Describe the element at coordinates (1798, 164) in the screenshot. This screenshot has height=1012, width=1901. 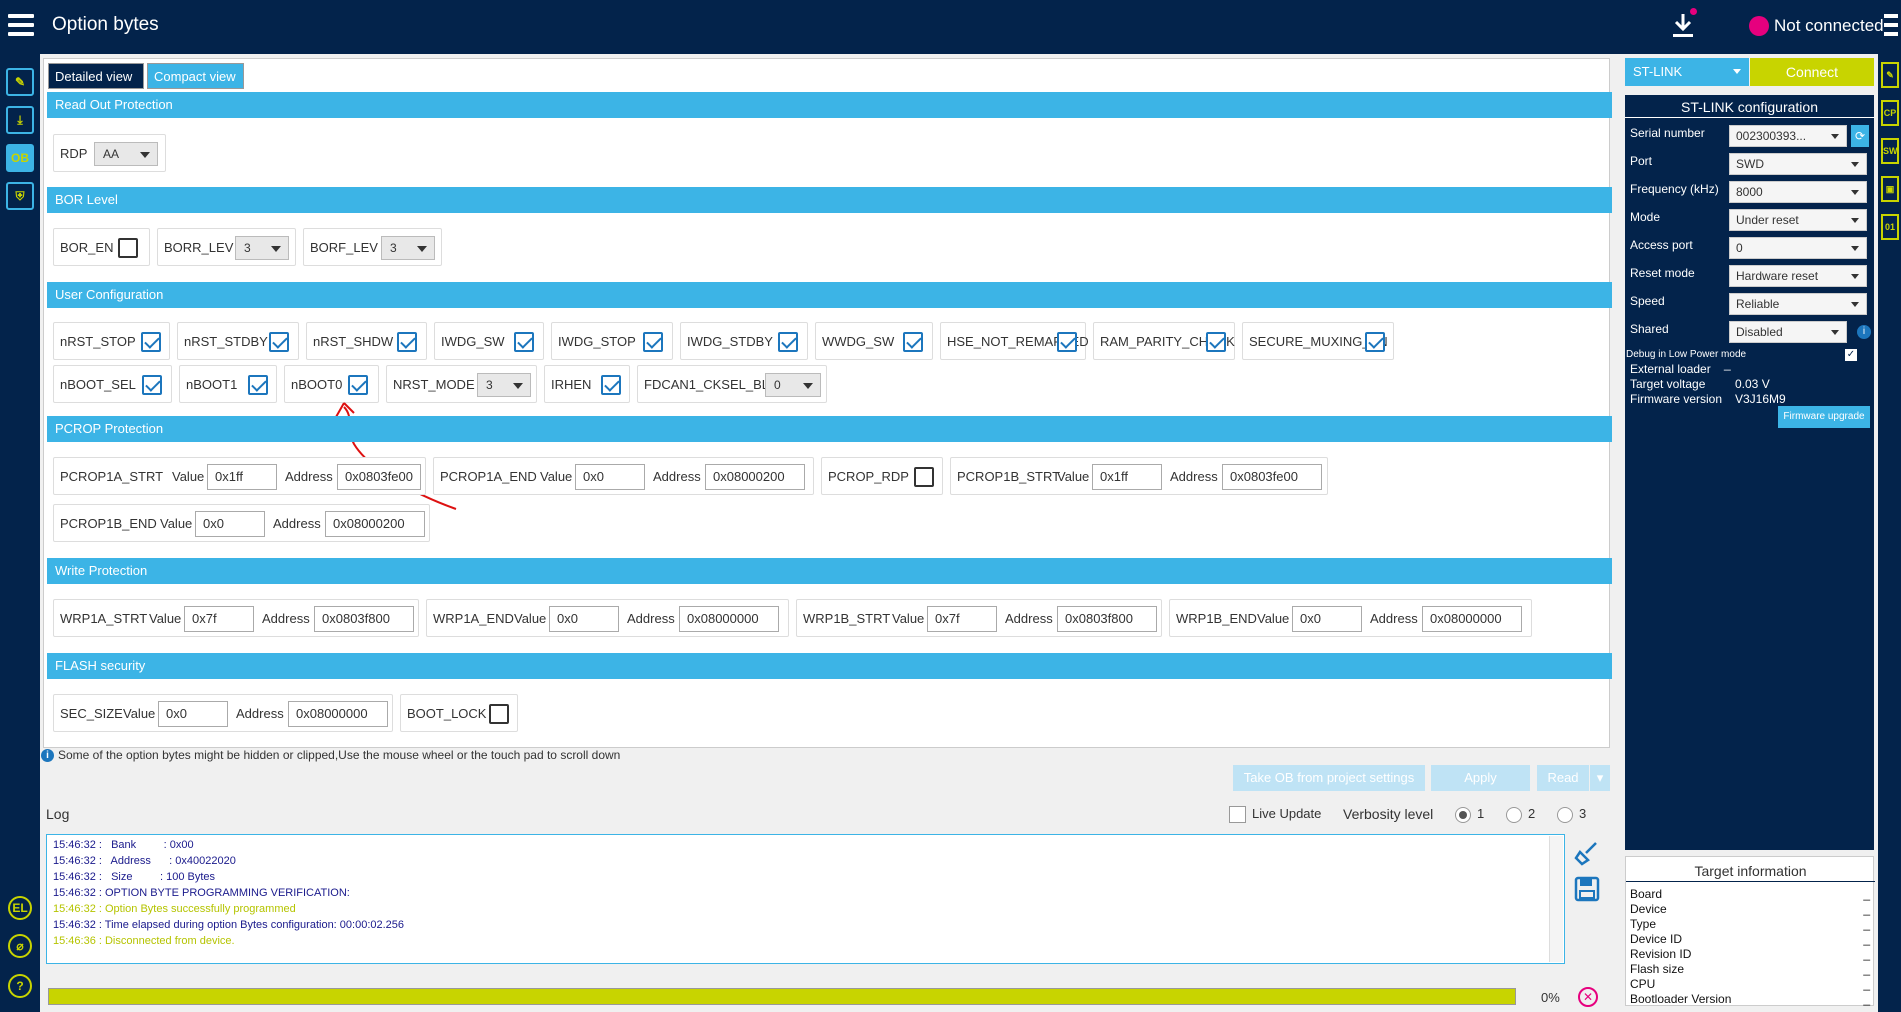
I see `port-select: SWD` at that location.